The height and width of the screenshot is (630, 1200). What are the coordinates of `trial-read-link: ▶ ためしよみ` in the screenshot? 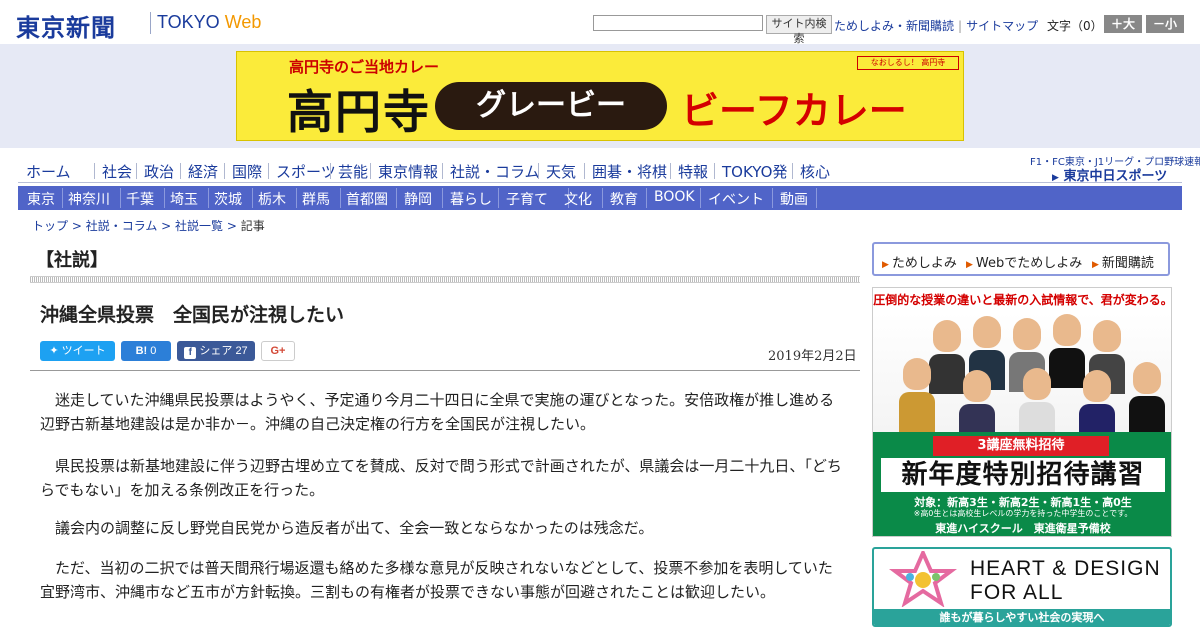 It's located at (919, 261).